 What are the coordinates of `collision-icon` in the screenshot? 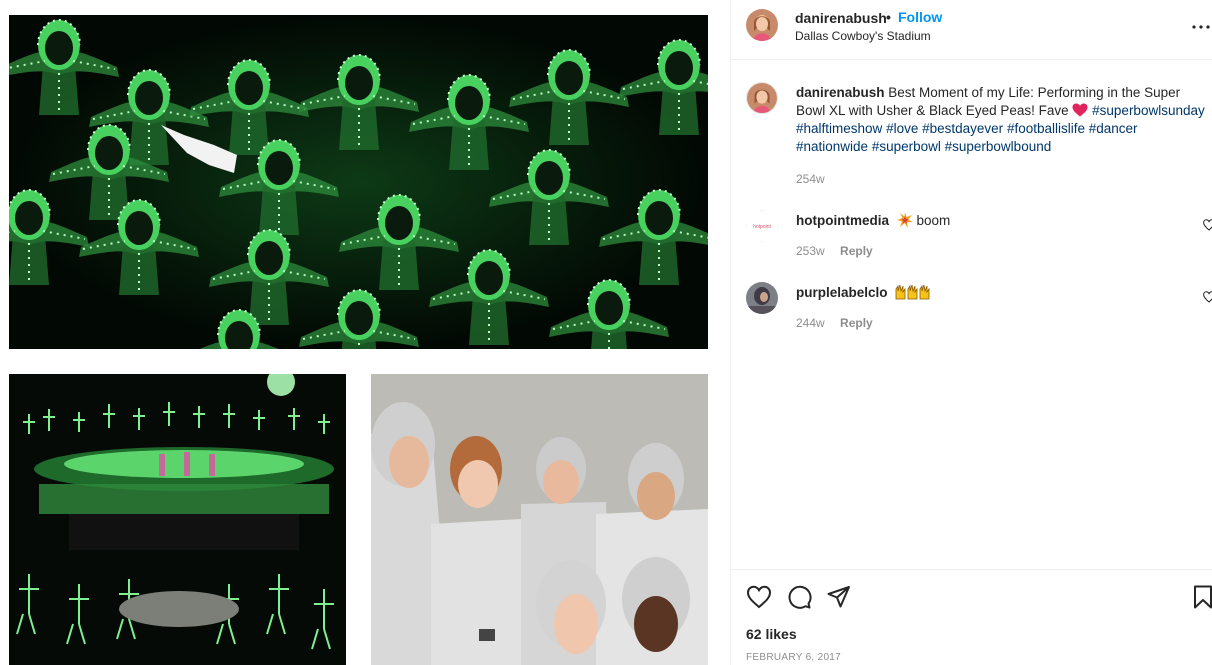 It's located at (904, 220).